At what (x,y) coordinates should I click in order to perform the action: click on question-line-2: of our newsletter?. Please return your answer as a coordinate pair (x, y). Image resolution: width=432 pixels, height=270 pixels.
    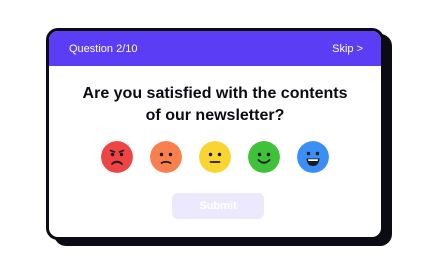
    Looking at the image, I should click on (215, 115).